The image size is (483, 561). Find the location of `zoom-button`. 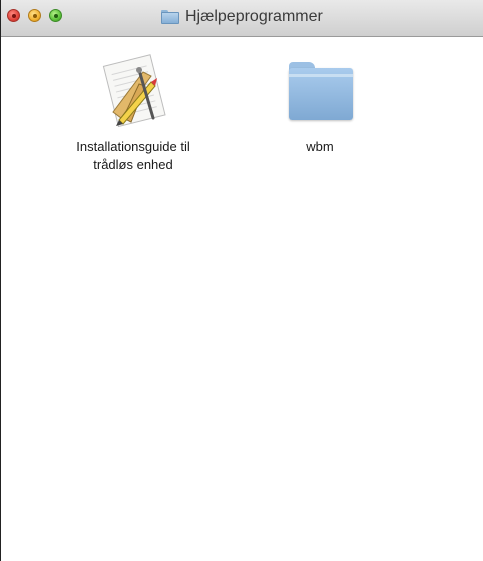

zoom-button is located at coordinates (55, 15).